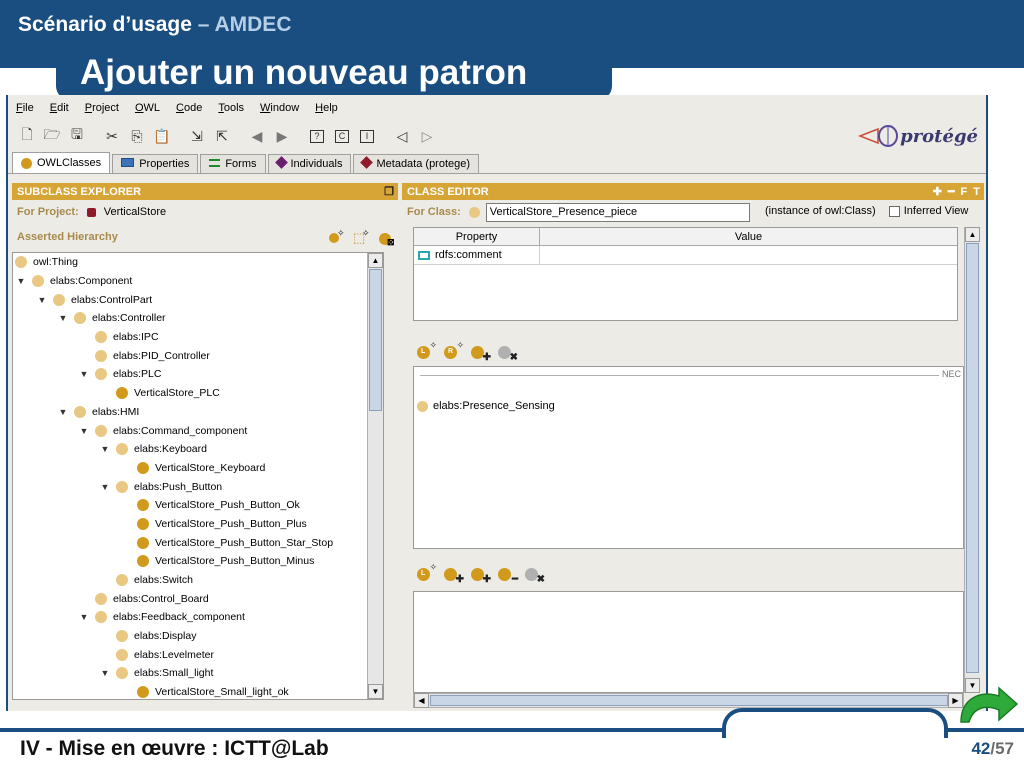 The image size is (1024, 768). What do you see at coordinates (617, 212) in the screenshot?
I see `class-name-field: VerticalStore_Presence_piece` at bounding box center [617, 212].